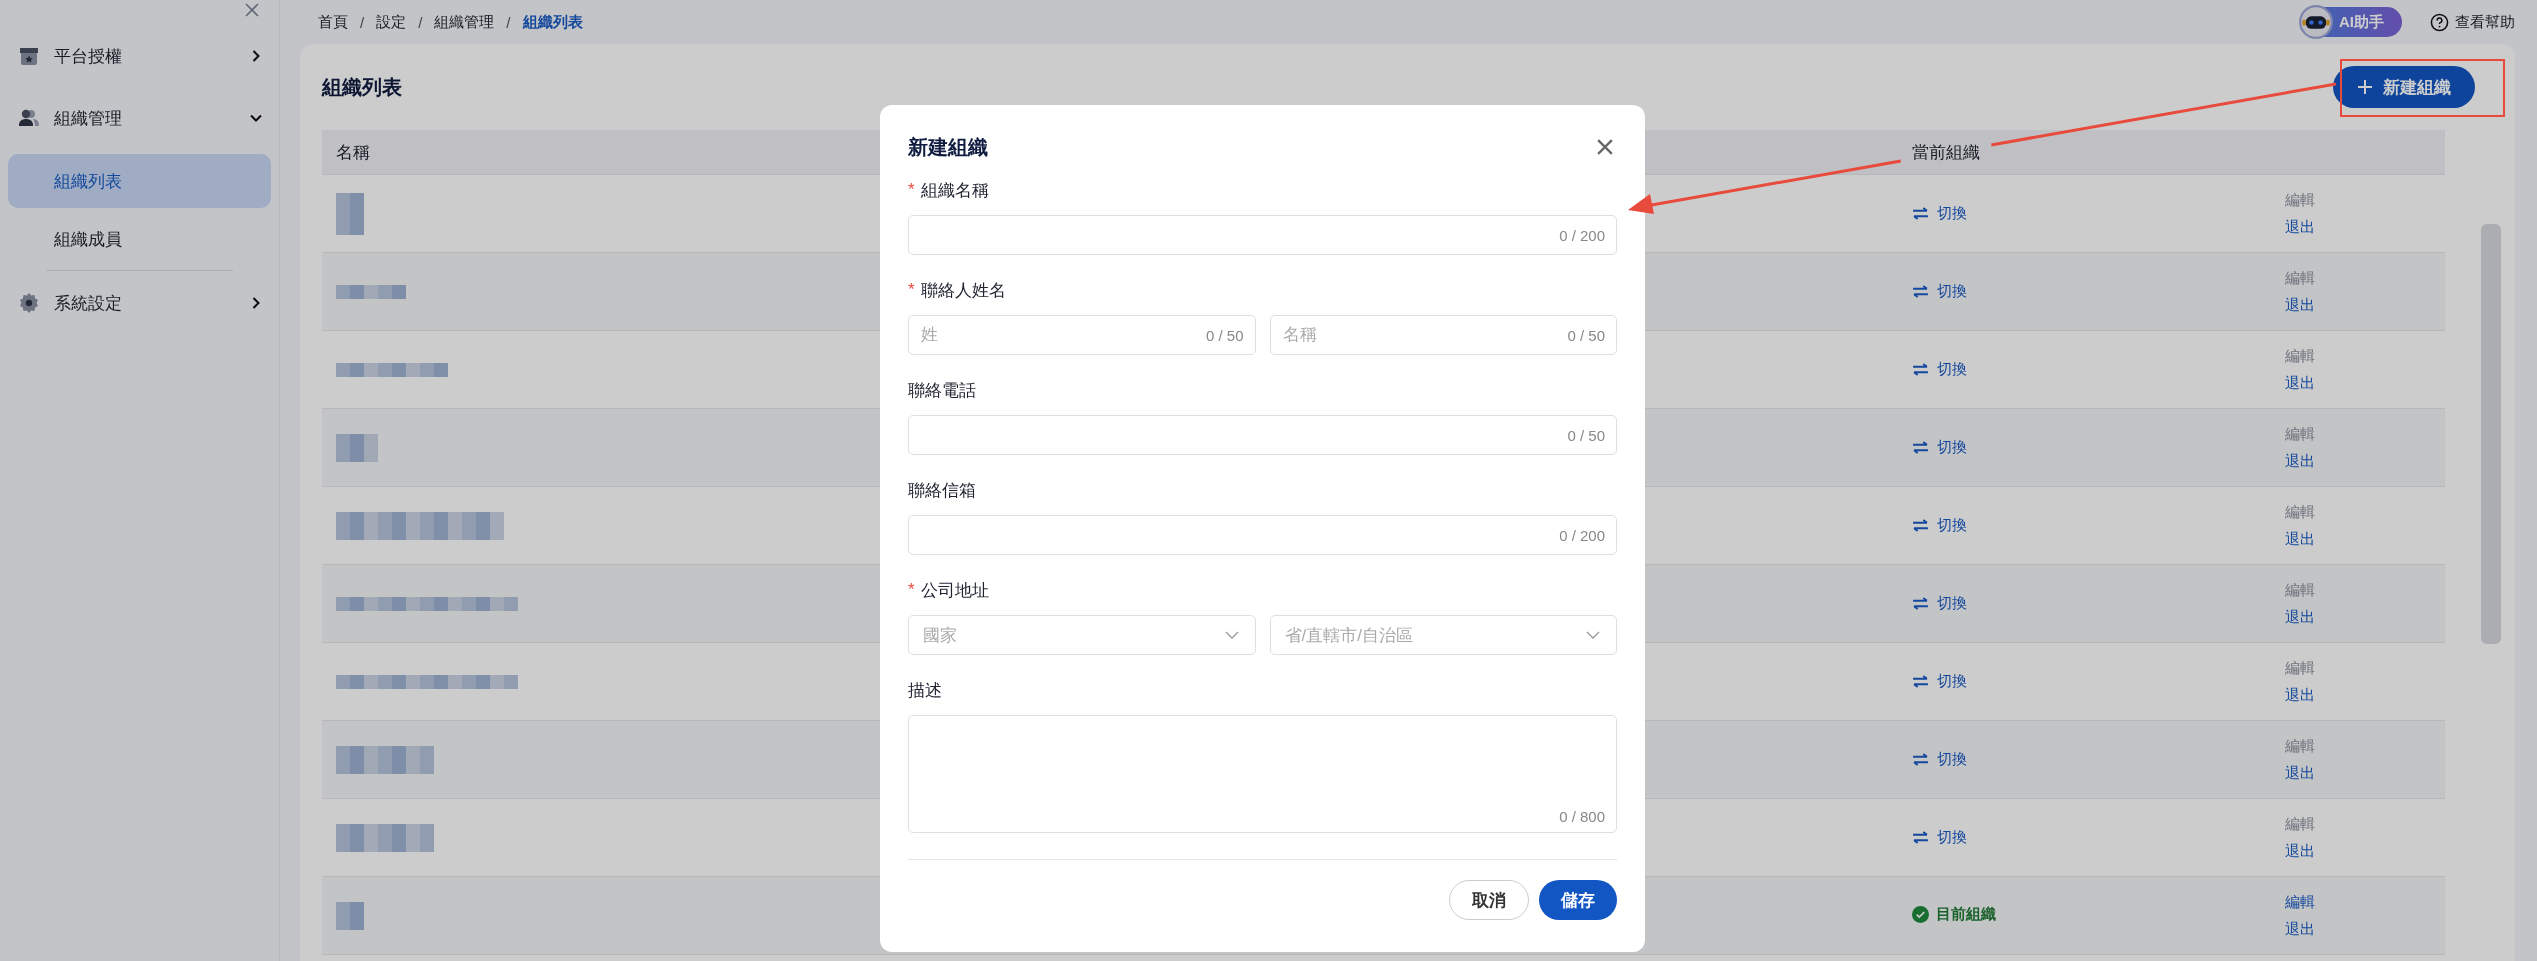 The height and width of the screenshot is (961, 2537). I want to click on page-title: 組織列表, so click(362, 87).